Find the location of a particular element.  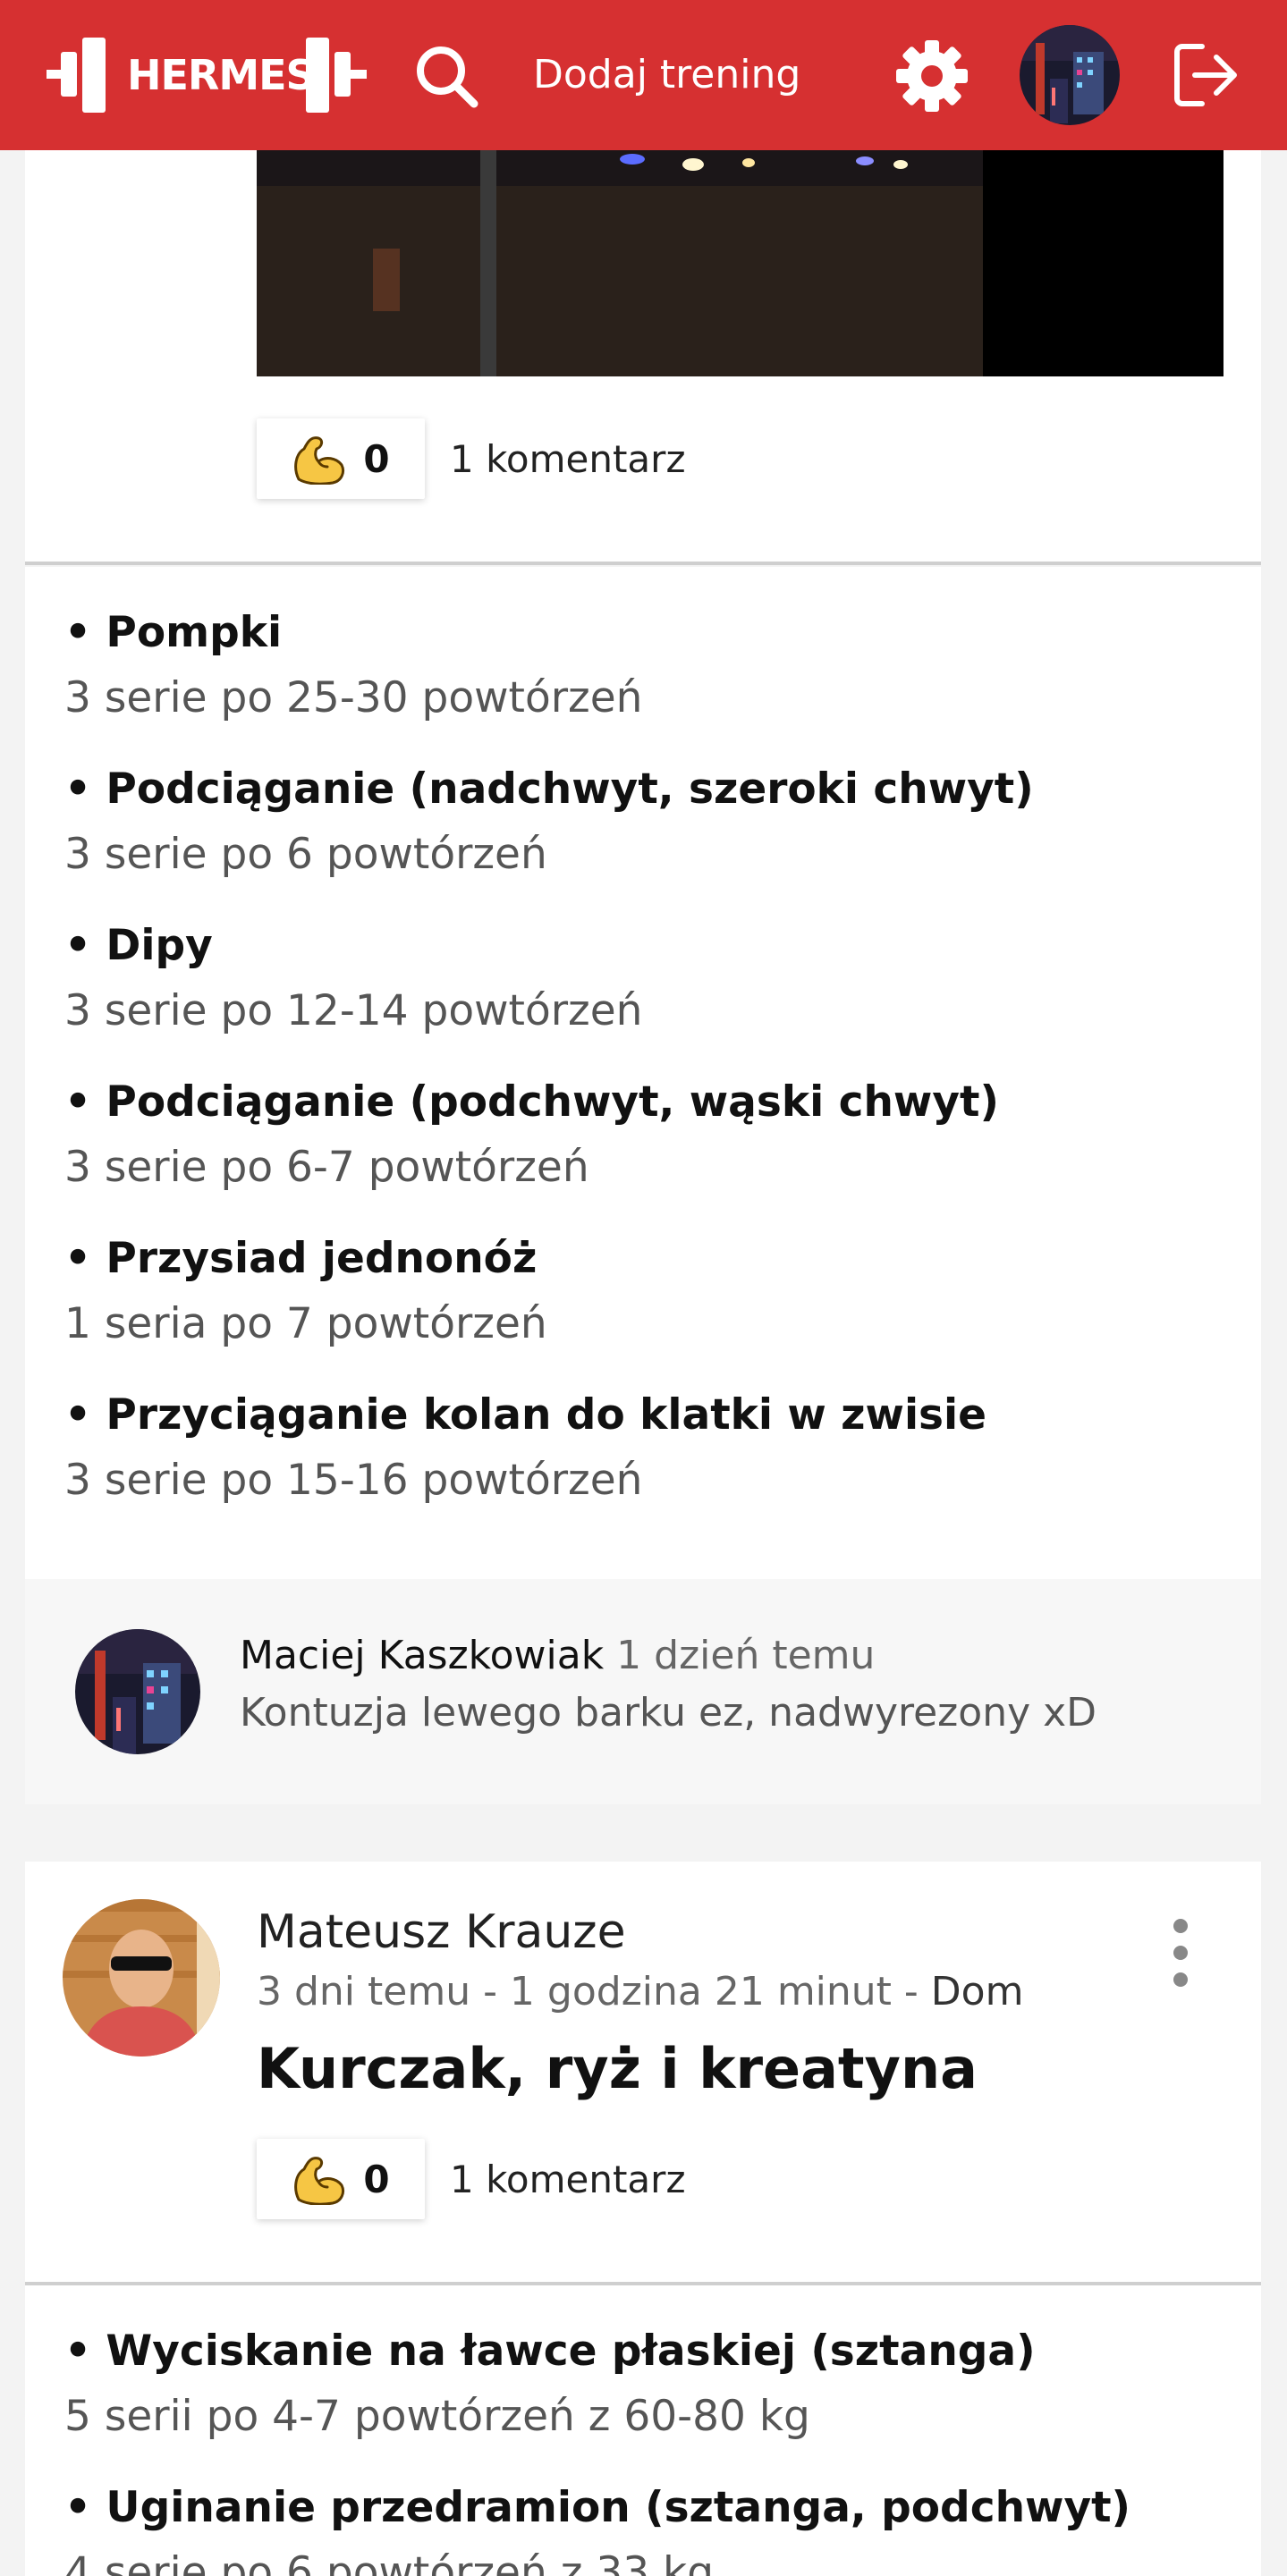

exercise-detail: 3 serie po 25-30 powtórzeń is located at coordinates (353, 697).